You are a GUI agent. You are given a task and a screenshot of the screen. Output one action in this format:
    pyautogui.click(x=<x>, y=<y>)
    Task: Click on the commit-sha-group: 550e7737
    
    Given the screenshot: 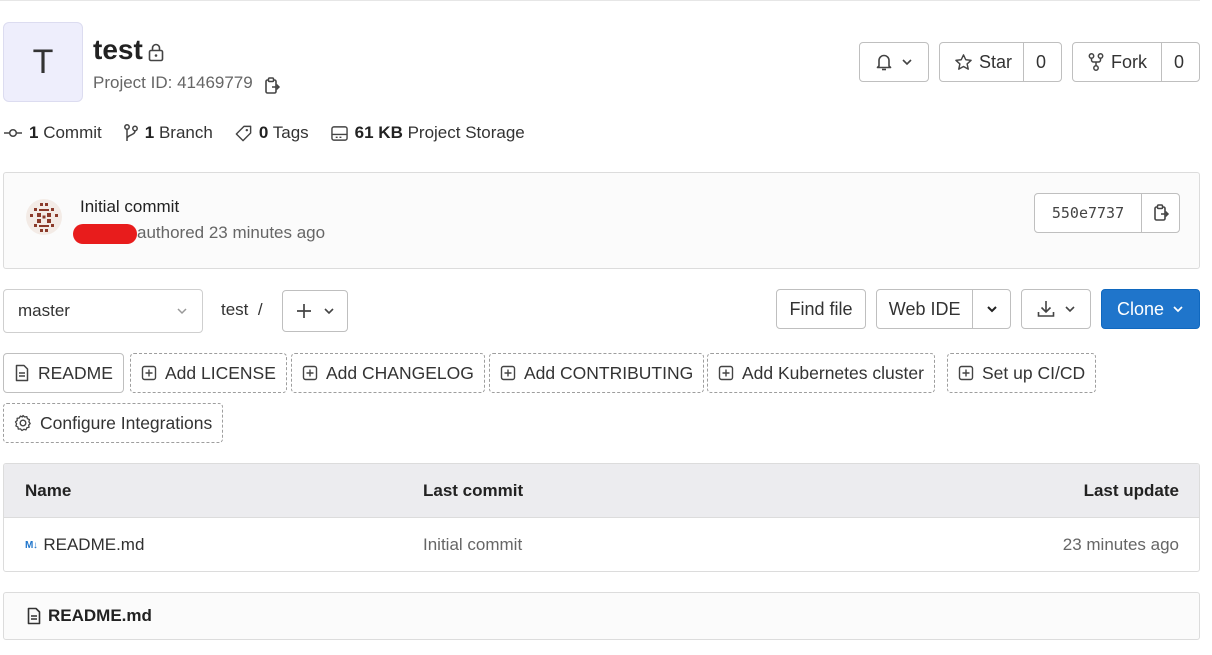 What is the action you would take?
    pyautogui.click(x=1107, y=213)
    